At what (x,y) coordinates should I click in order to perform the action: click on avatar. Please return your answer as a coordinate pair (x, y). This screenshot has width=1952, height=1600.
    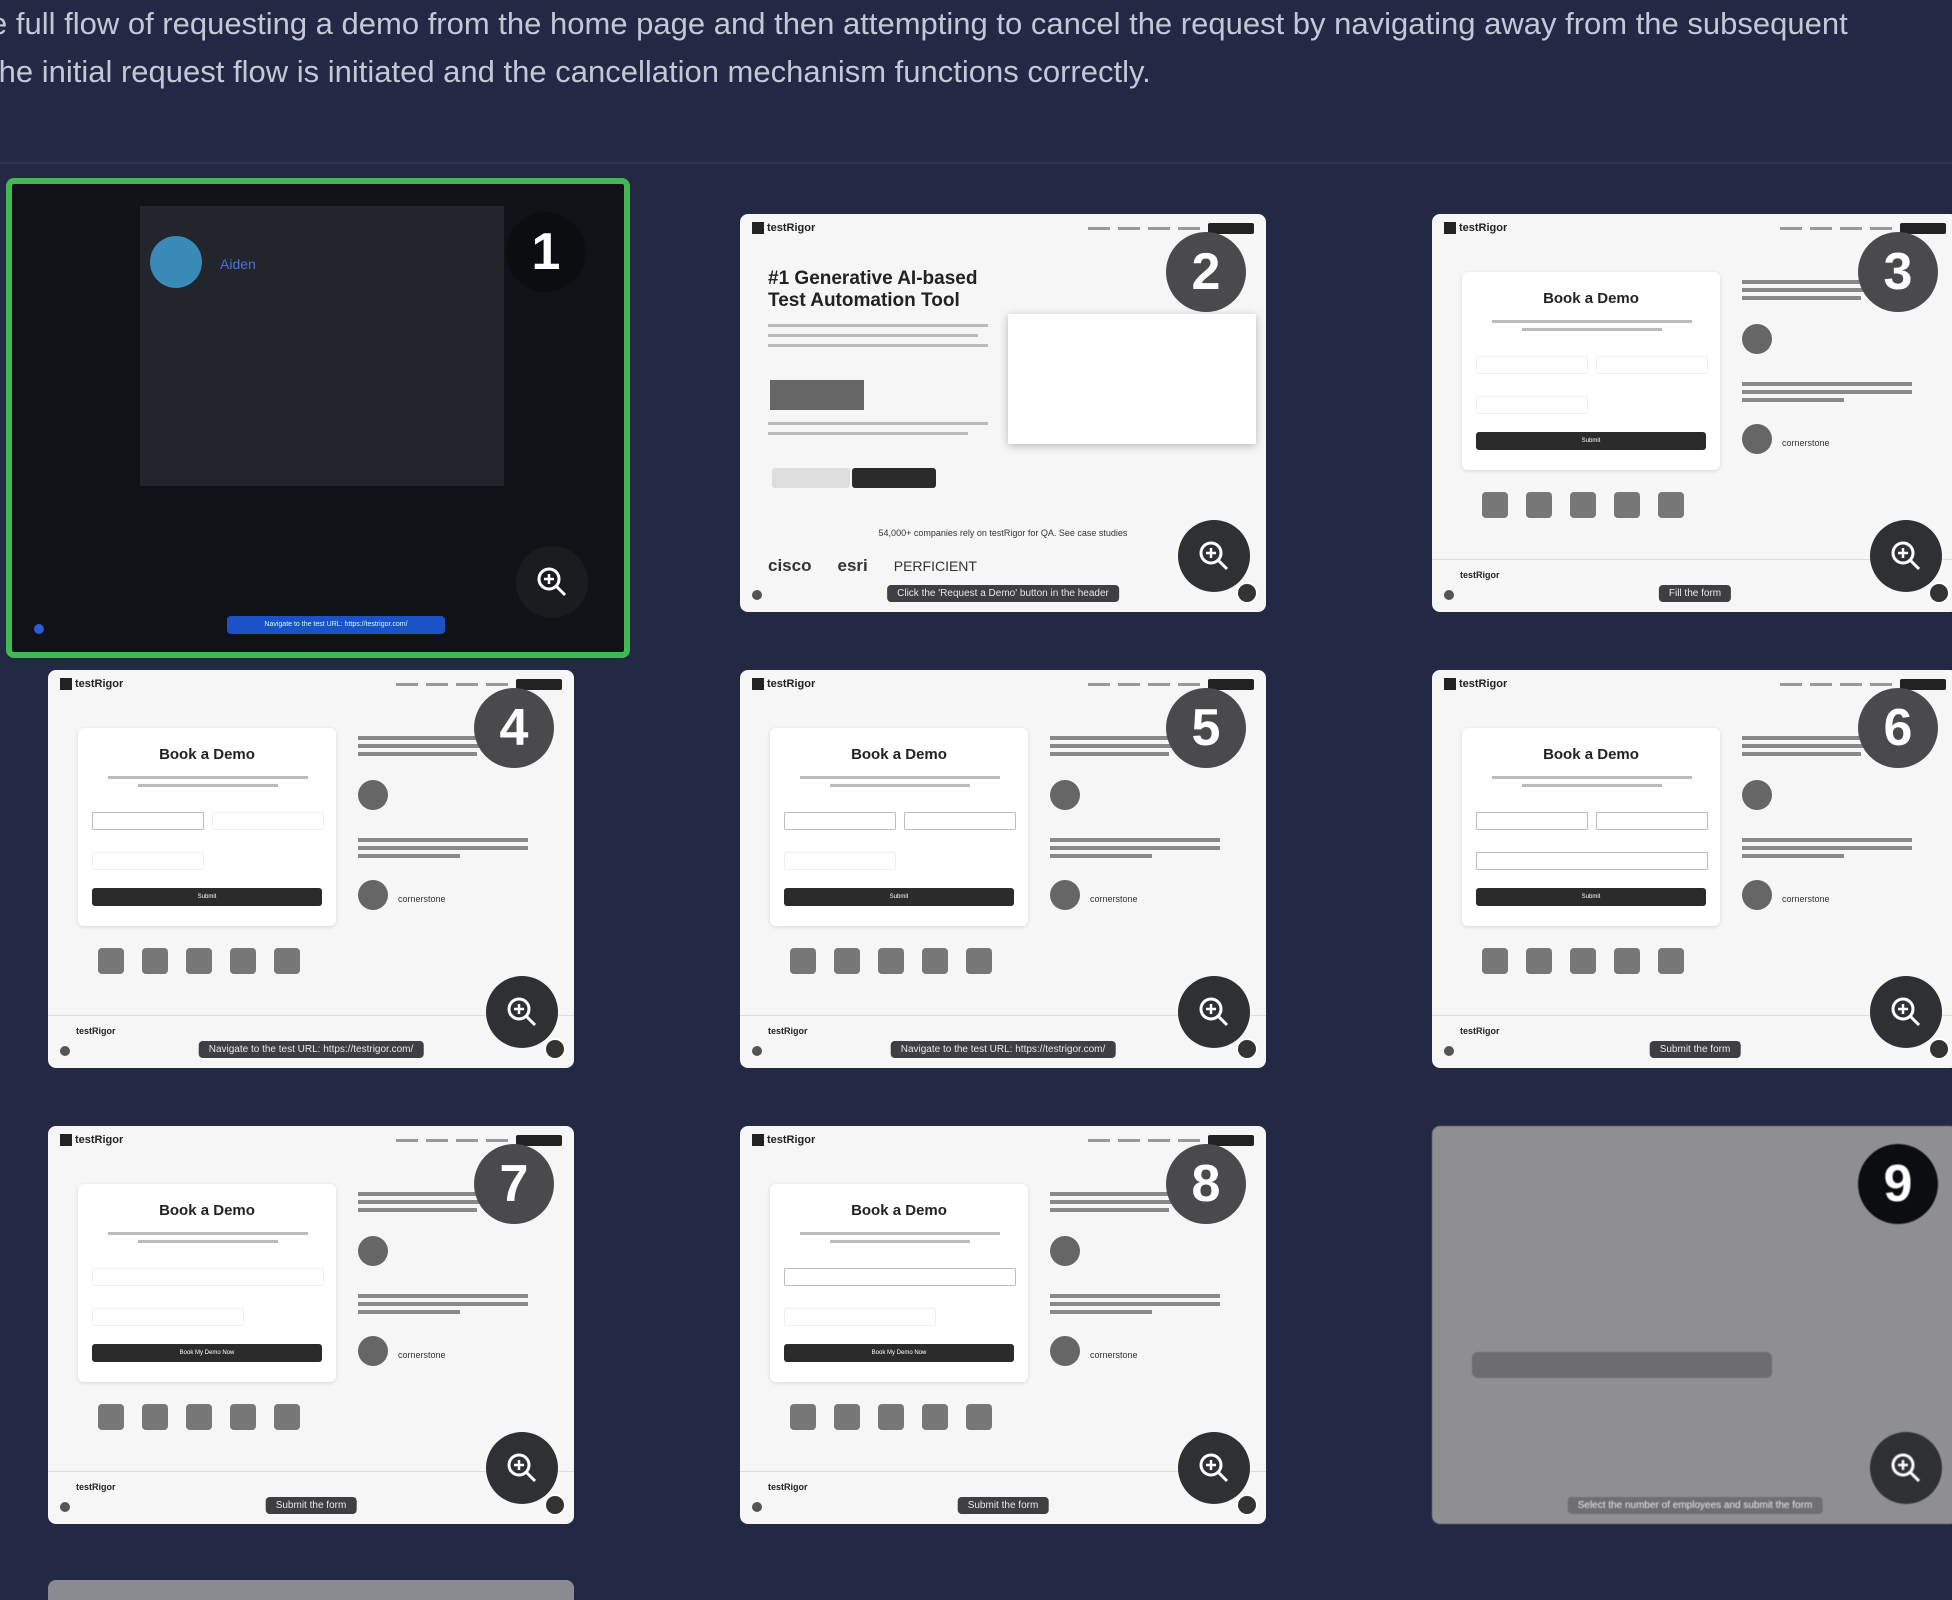
    Looking at the image, I should click on (176, 262).